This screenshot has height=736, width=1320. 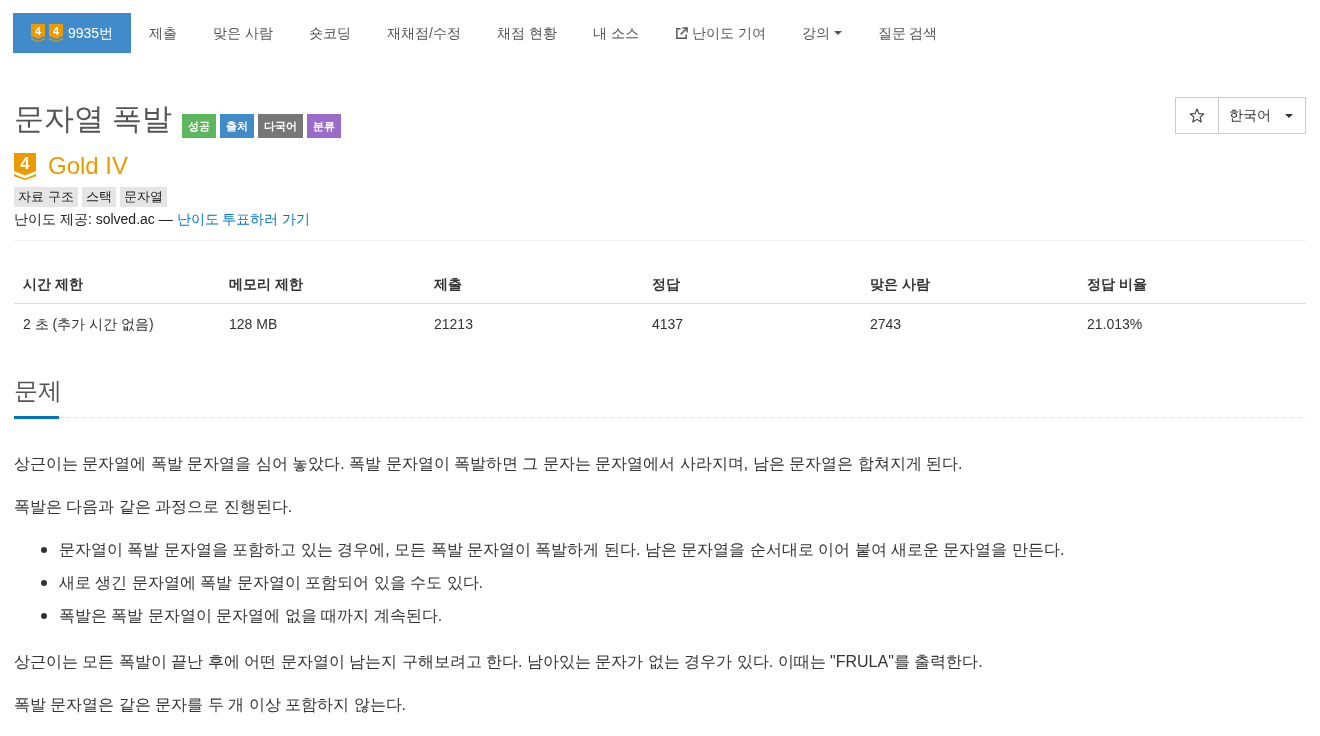 What do you see at coordinates (562, 550) in the screenshot?
I see `list-item: 문자열이 폭발 문자열을 포함하고 있는 경우에, 모든 폭발 문자열이 폭발하게 된다. 남은 문자열을 순서대로 이어 붙여 새로운 문자열을 만든다.` at bounding box center [562, 550].